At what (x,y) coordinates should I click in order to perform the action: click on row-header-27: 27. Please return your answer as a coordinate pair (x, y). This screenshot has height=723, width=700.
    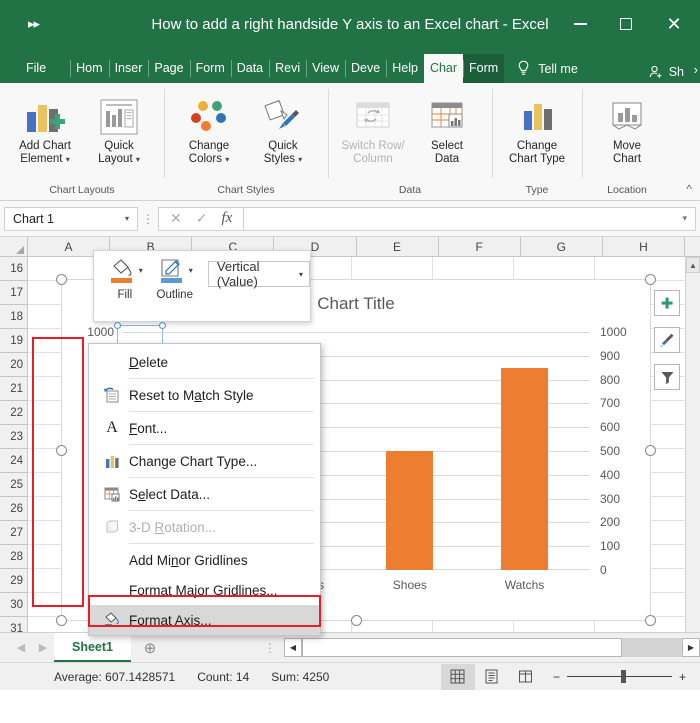
    Looking at the image, I should click on (13, 533).